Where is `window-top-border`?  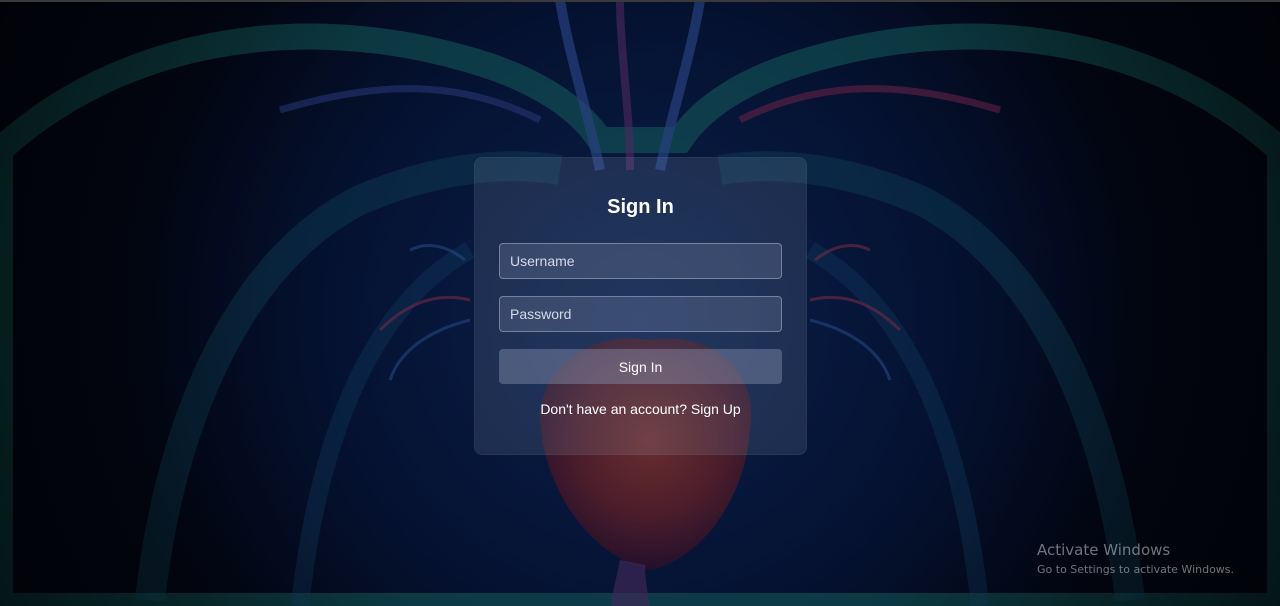
window-top-border is located at coordinates (640, 1).